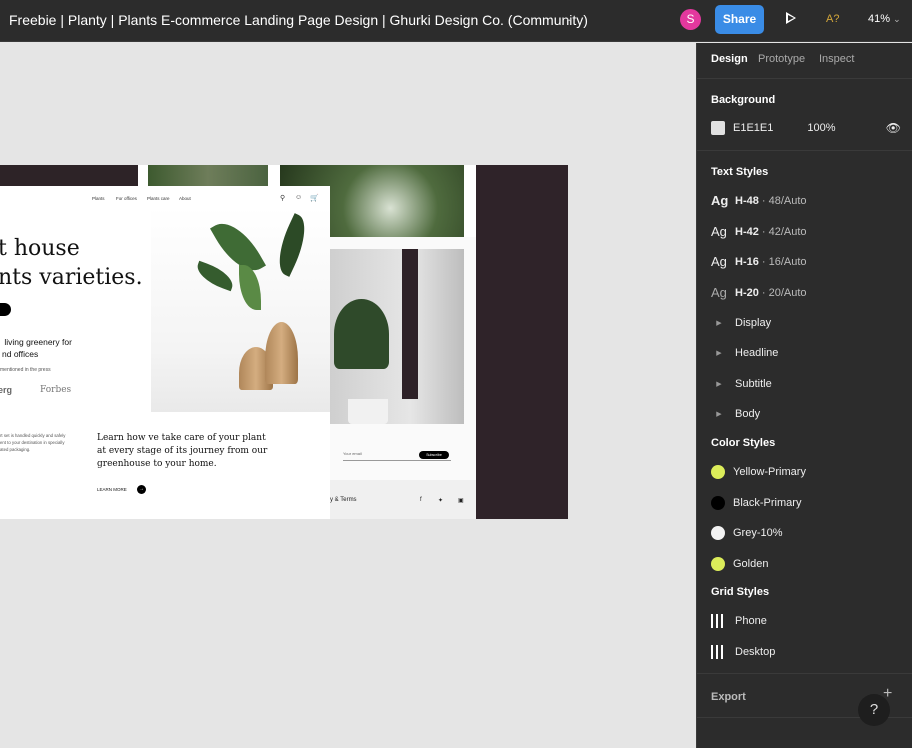  What do you see at coordinates (806, 128) in the screenshot?
I see `background-row: E1E1E1 100% 👁` at bounding box center [806, 128].